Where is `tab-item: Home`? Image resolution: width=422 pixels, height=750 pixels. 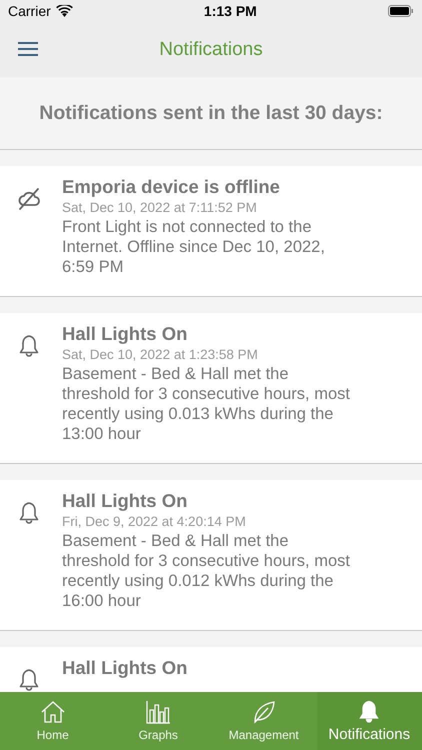
tab-item: Home is located at coordinates (53, 721).